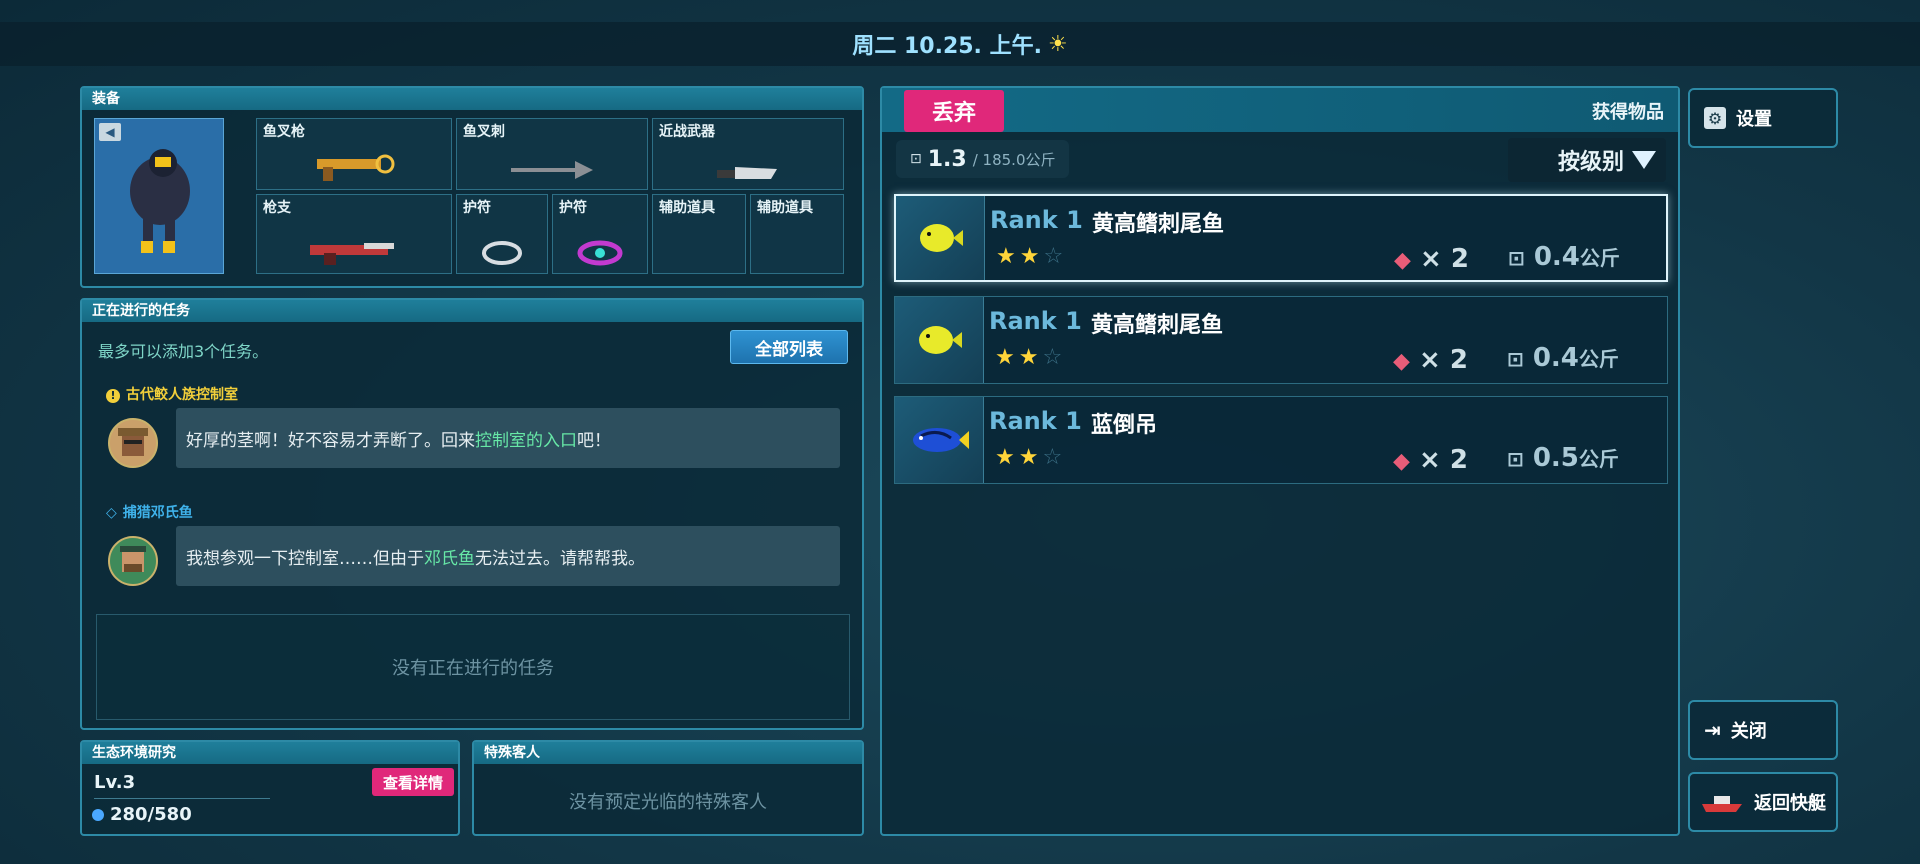  Describe the element at coordinates (352, 254) in the screenshot. I see `gun-icon` at that location.